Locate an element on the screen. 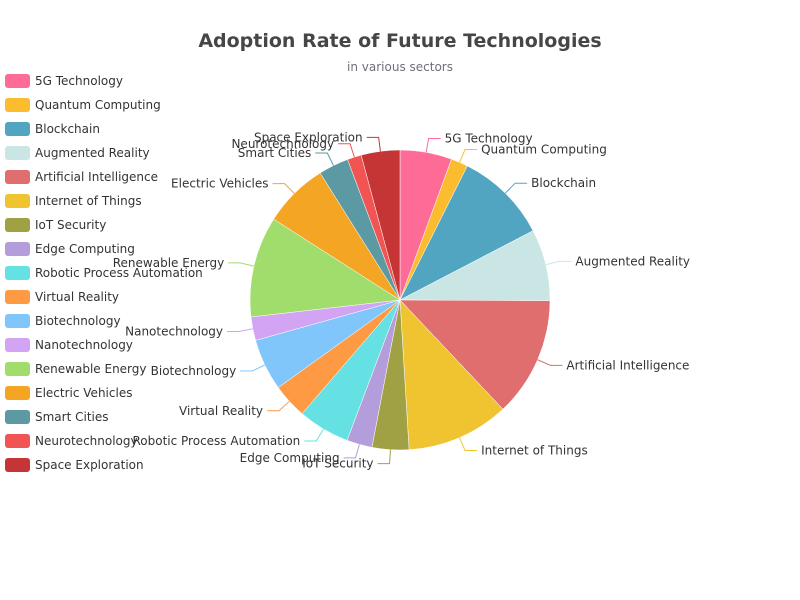 The width and height of the screenshot is (800, 600). slice-label-virtual-reality: Virtual Reality is located at coordinates (221, 411).